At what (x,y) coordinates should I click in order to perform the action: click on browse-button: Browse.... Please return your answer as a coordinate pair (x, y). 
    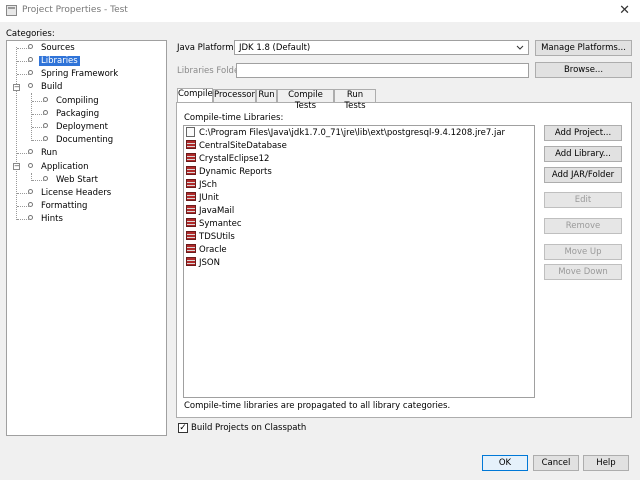
    Looking at the image, I should click on (583, 70).